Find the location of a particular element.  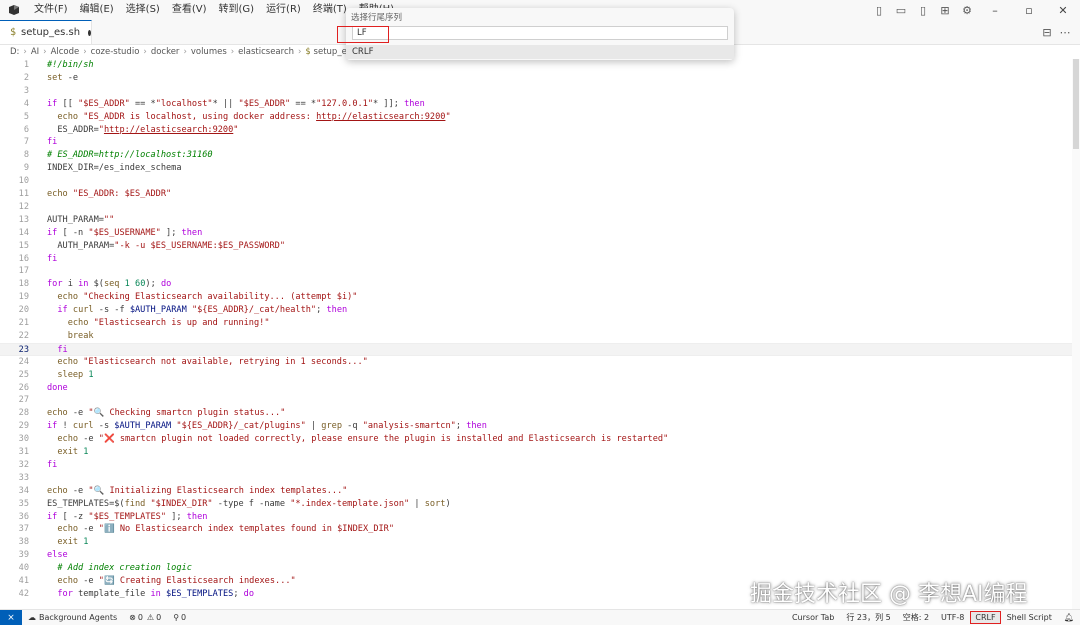

picker-option-crlf: CRLF is located at coordinates (540, 52).